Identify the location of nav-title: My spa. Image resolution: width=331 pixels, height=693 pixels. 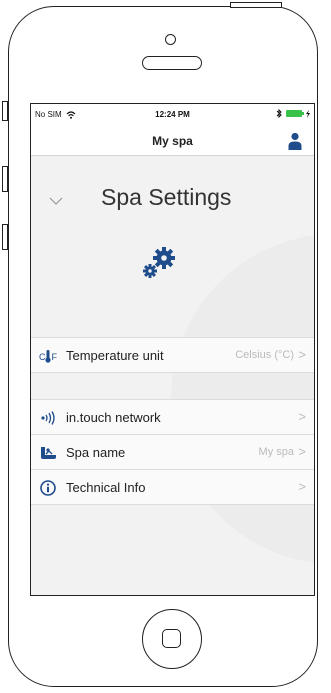
(172, 141).